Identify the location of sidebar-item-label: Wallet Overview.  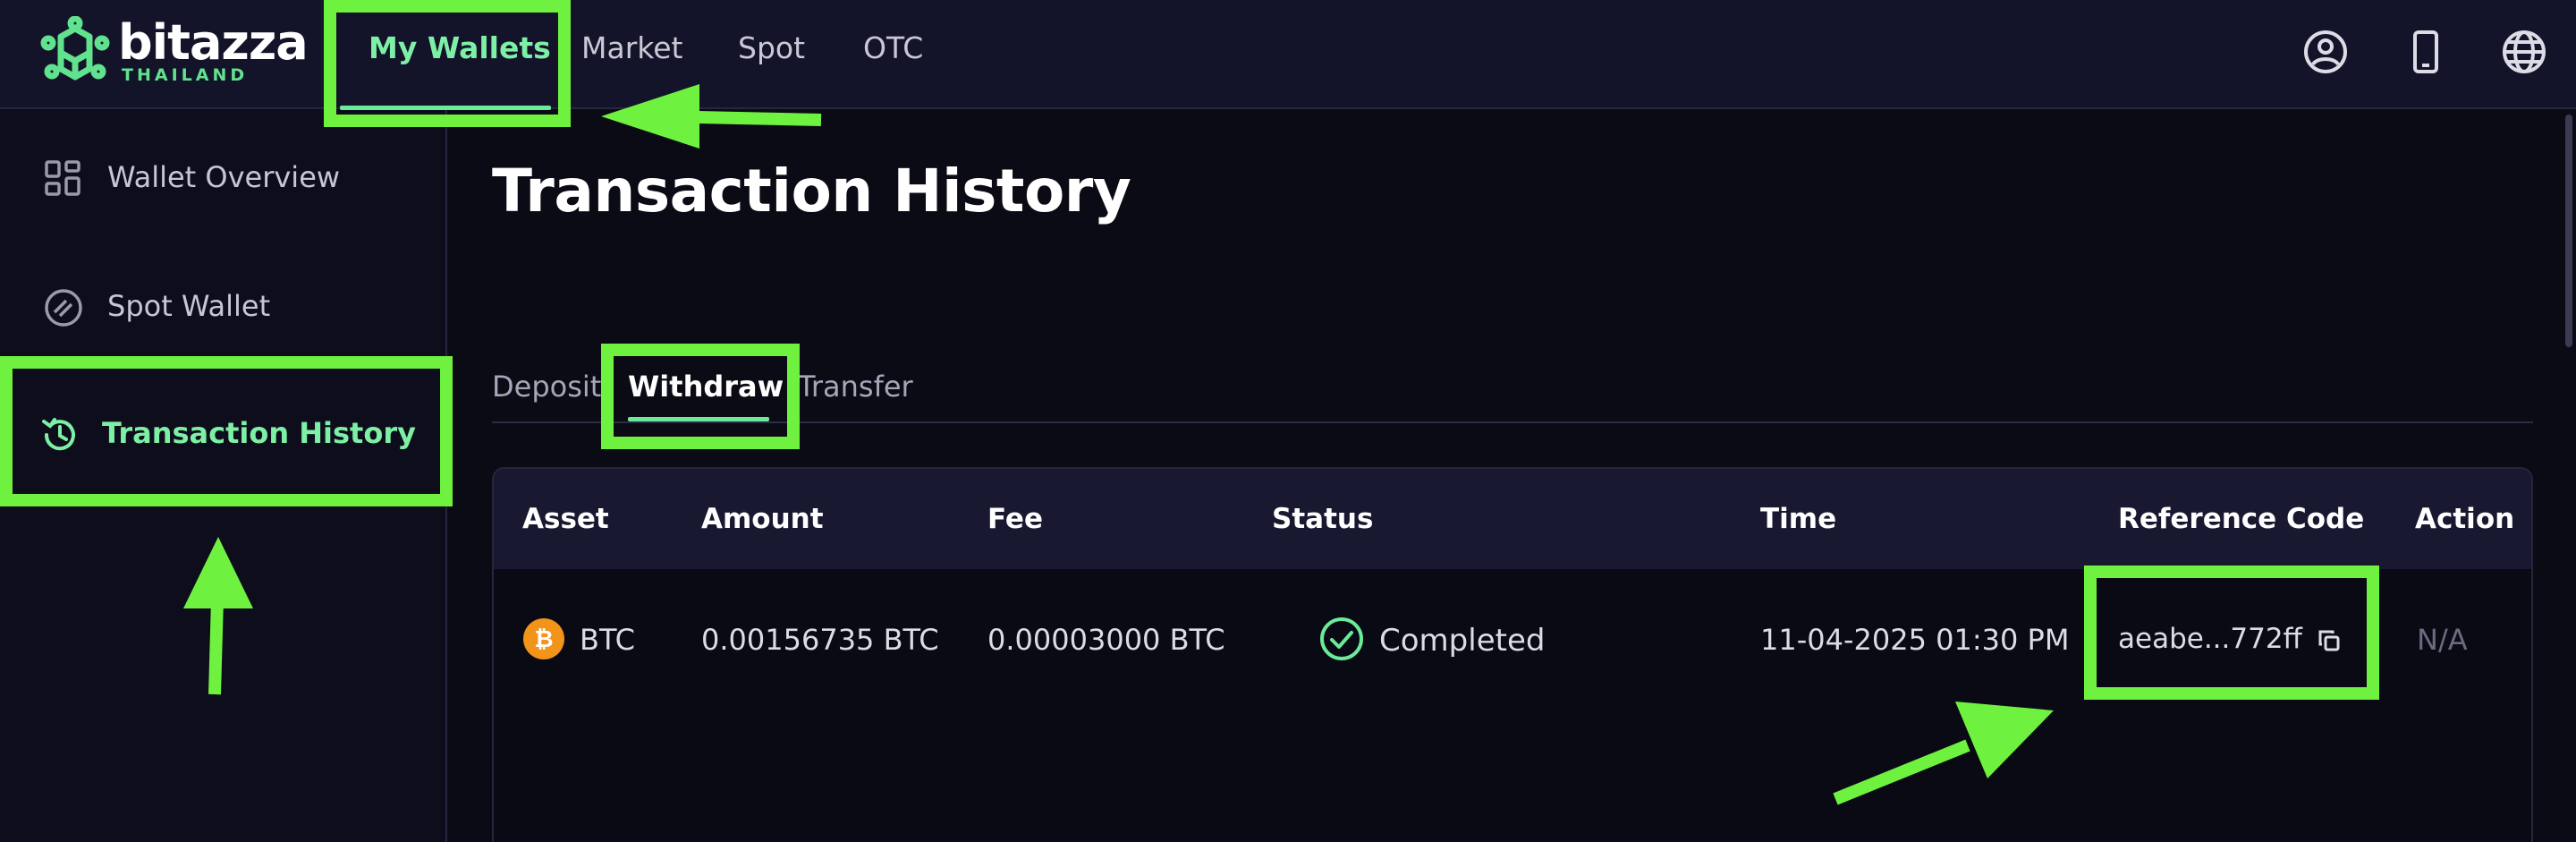
(224, 177).